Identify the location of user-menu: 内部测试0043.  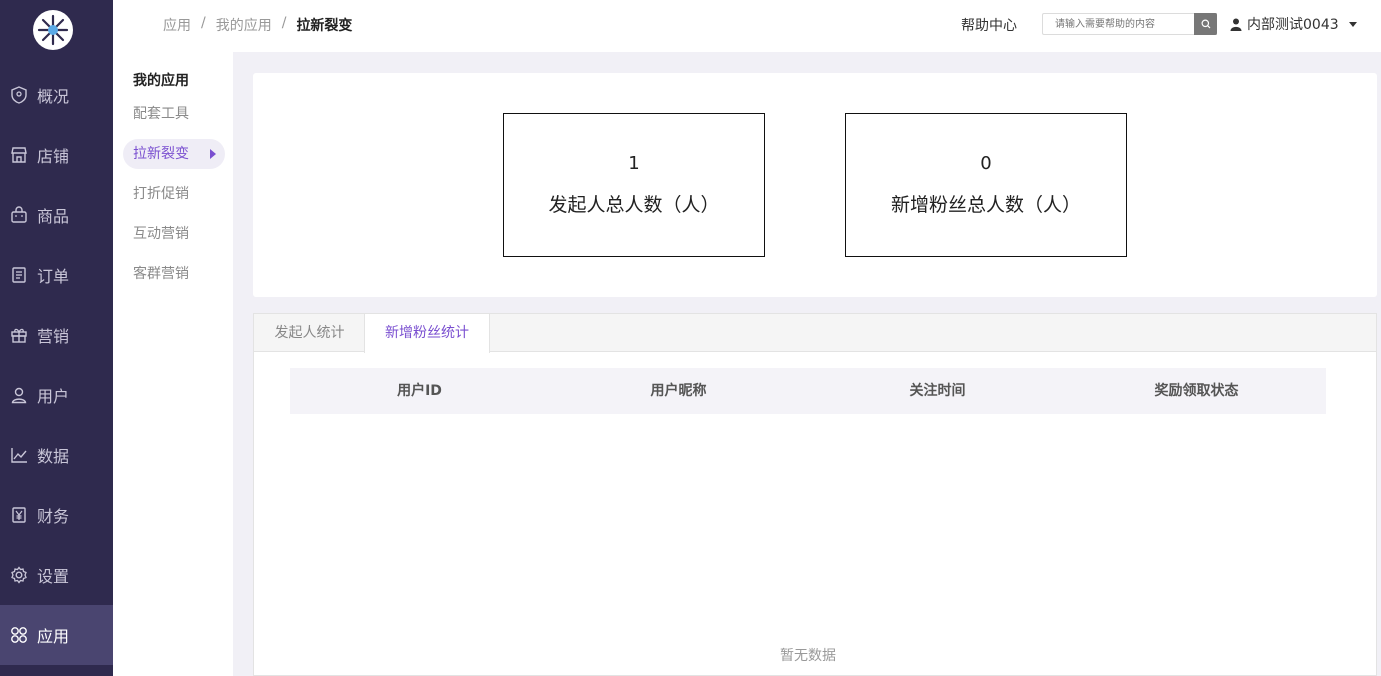
(1293, 24).